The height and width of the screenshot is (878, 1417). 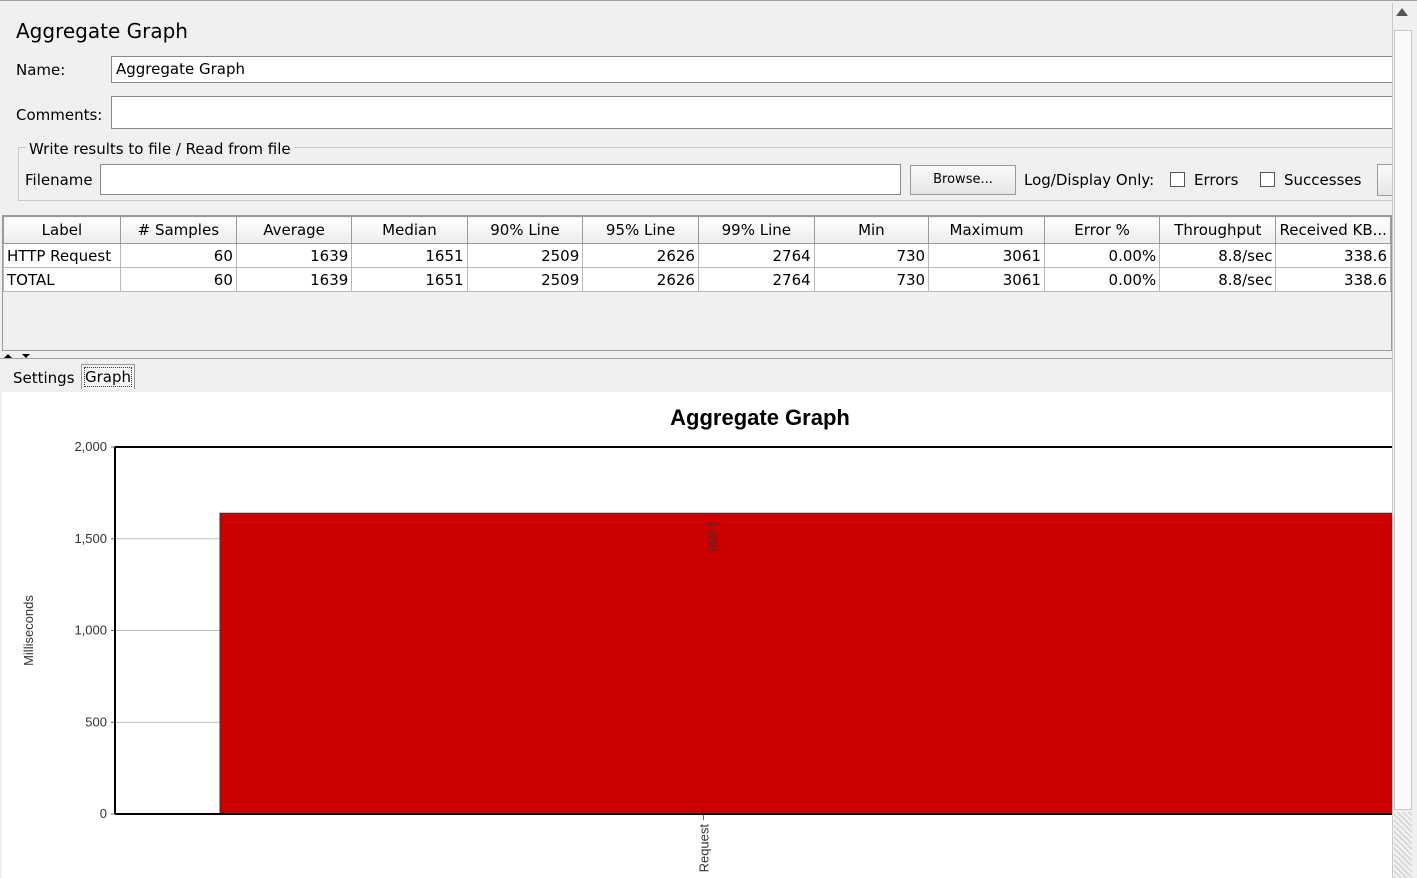 What do you see at coordinates (178, 230) in the screenshot?
I see `column-header: # Samples` at bounding box center [178, 230].